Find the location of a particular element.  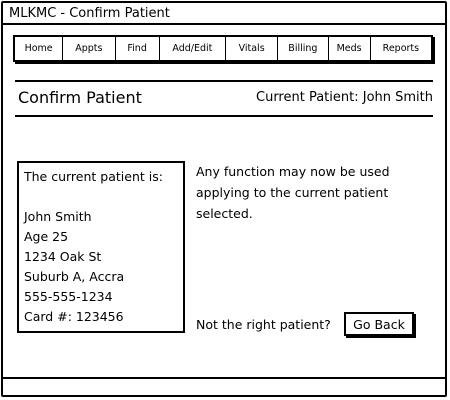

patient-card-number: Card #: 123456 is located at coordinates (74, 316).